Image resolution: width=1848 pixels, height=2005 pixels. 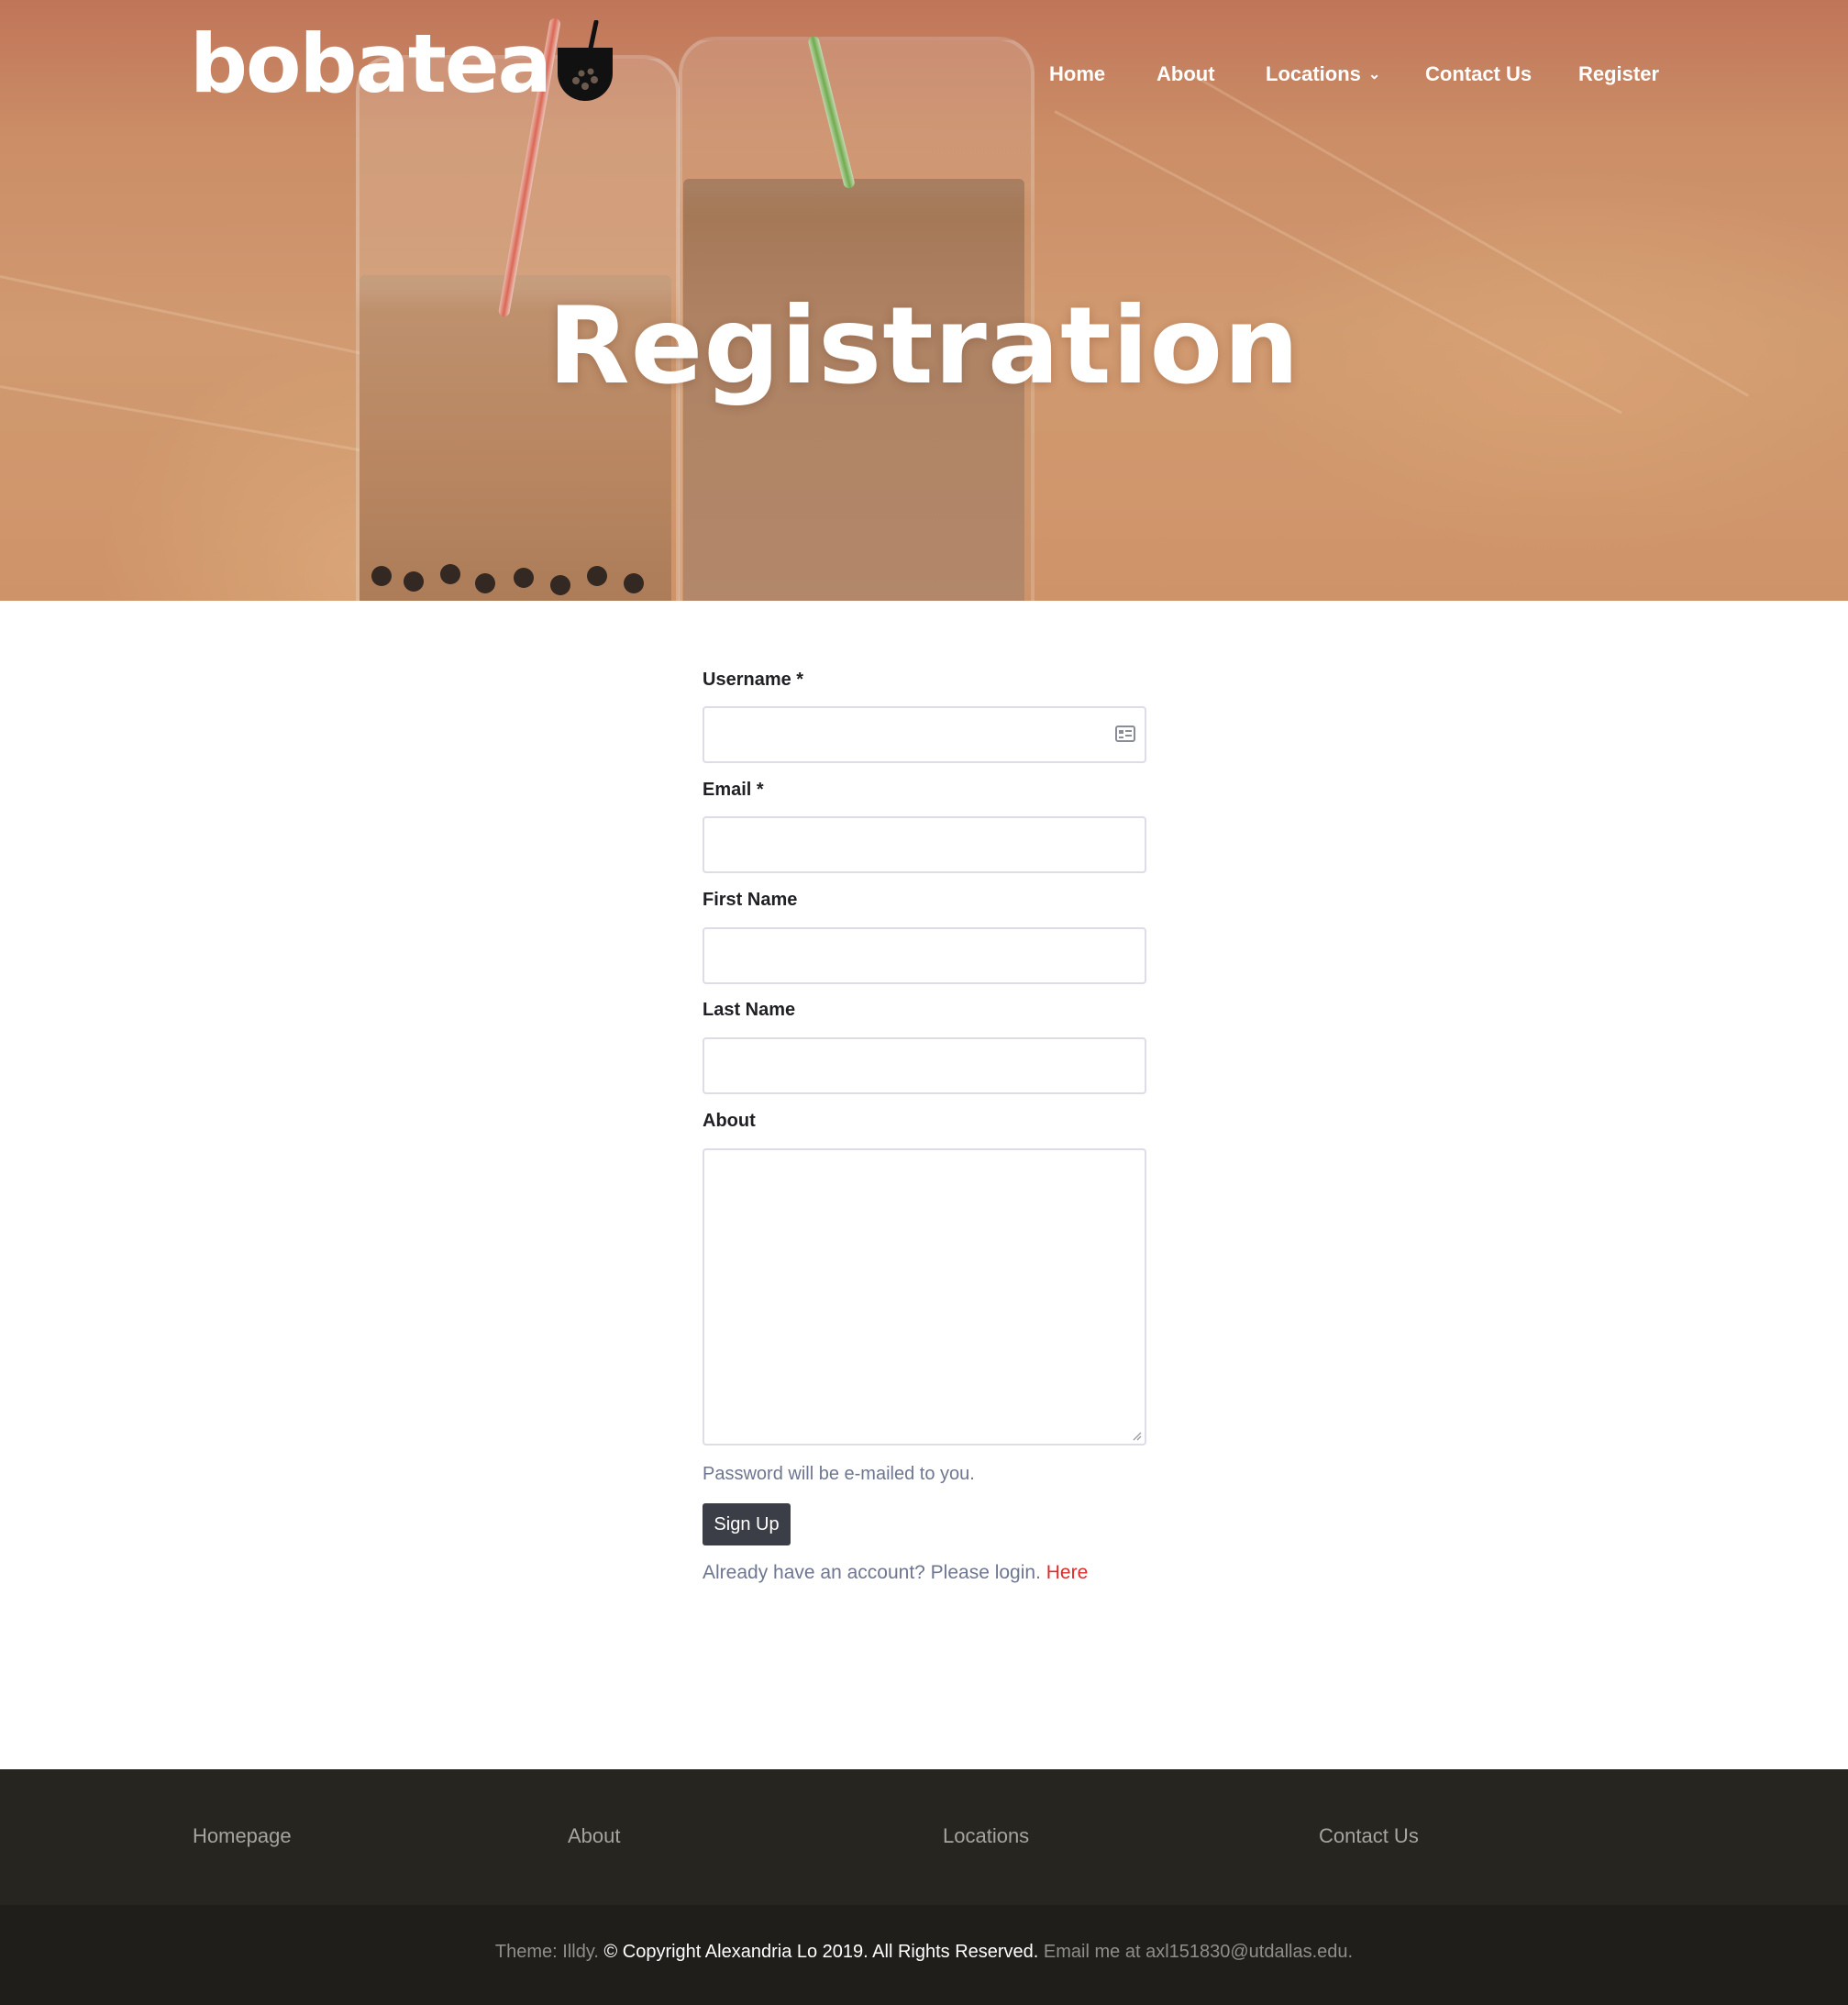 I want to click on resize-grip-icon, so click(x=1137, y=1436).